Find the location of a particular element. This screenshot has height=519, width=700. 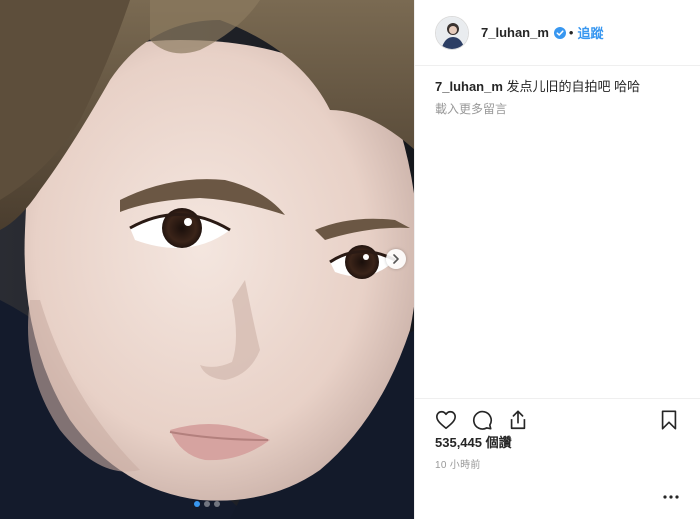

username-link: 7_luhan_m is located at coordinates (515, 32).